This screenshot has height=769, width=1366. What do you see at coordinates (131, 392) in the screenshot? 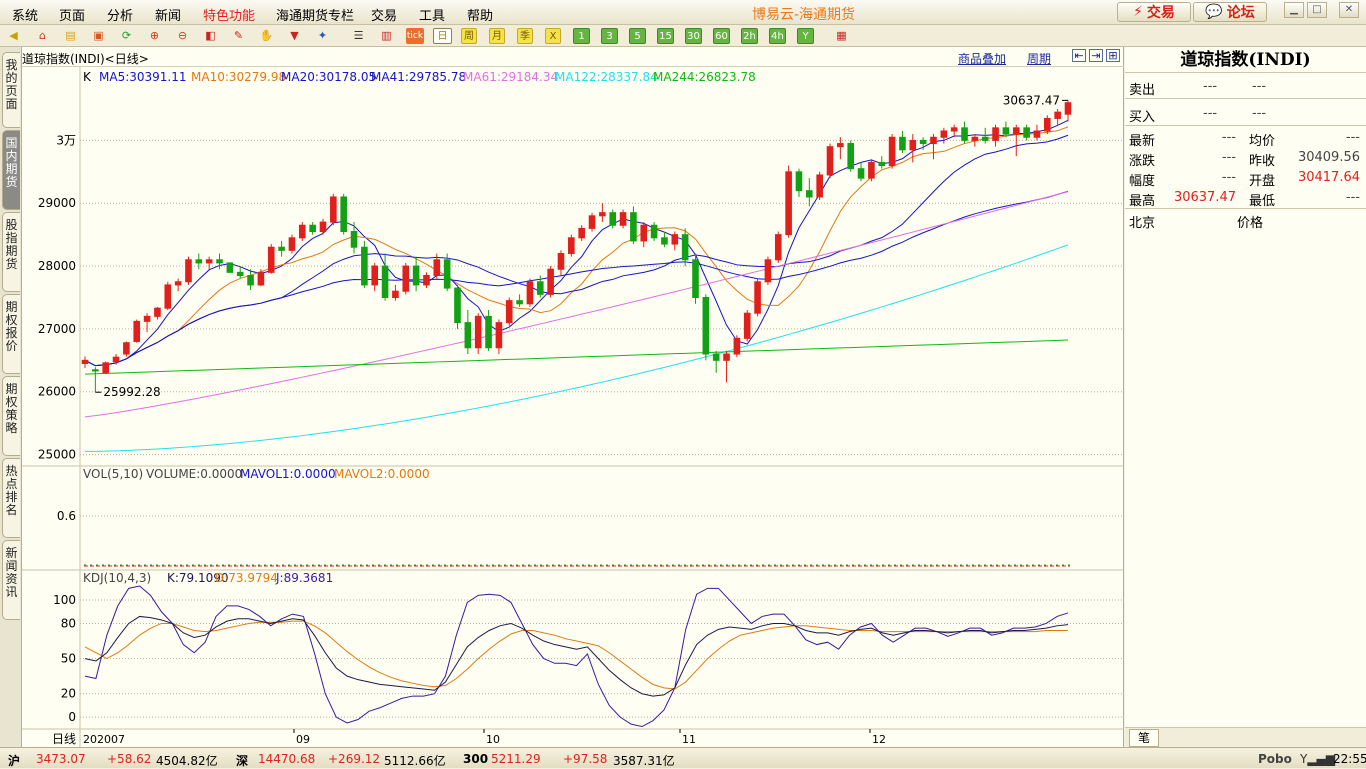
I see `low-price-label: 25992.28` at bounding box center [131, 392].